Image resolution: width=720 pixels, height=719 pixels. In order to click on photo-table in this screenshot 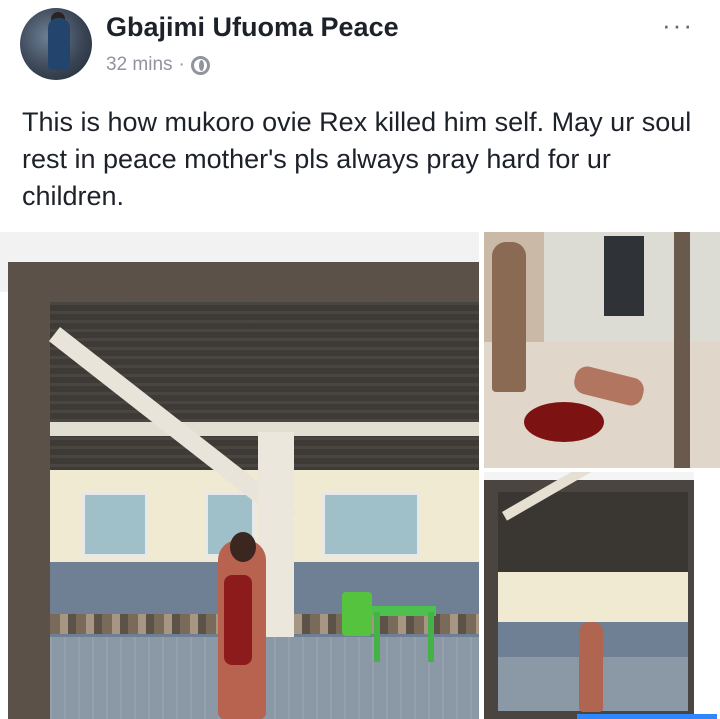, I will do `click(404, 611)`.